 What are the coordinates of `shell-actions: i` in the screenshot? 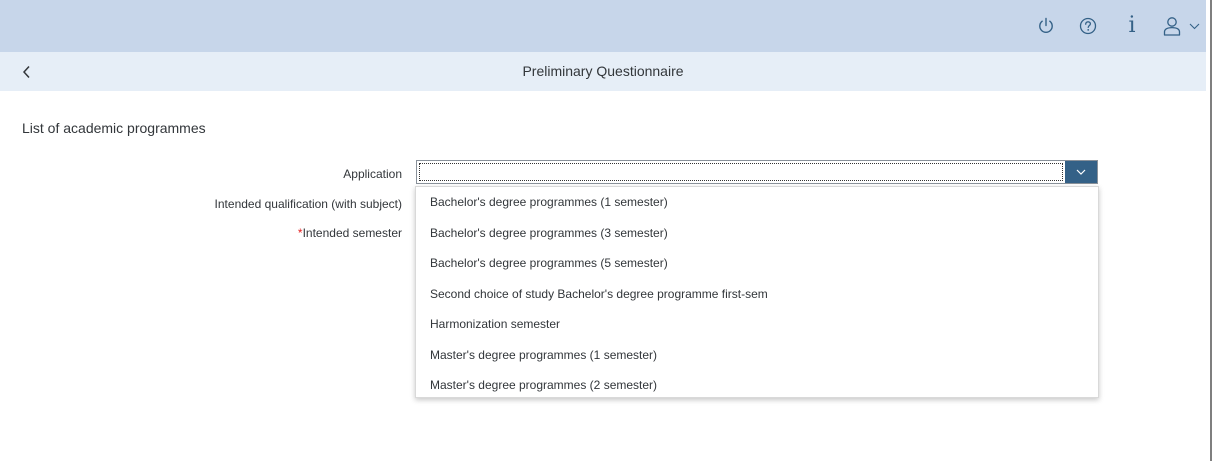 It's located at (1117, 26).